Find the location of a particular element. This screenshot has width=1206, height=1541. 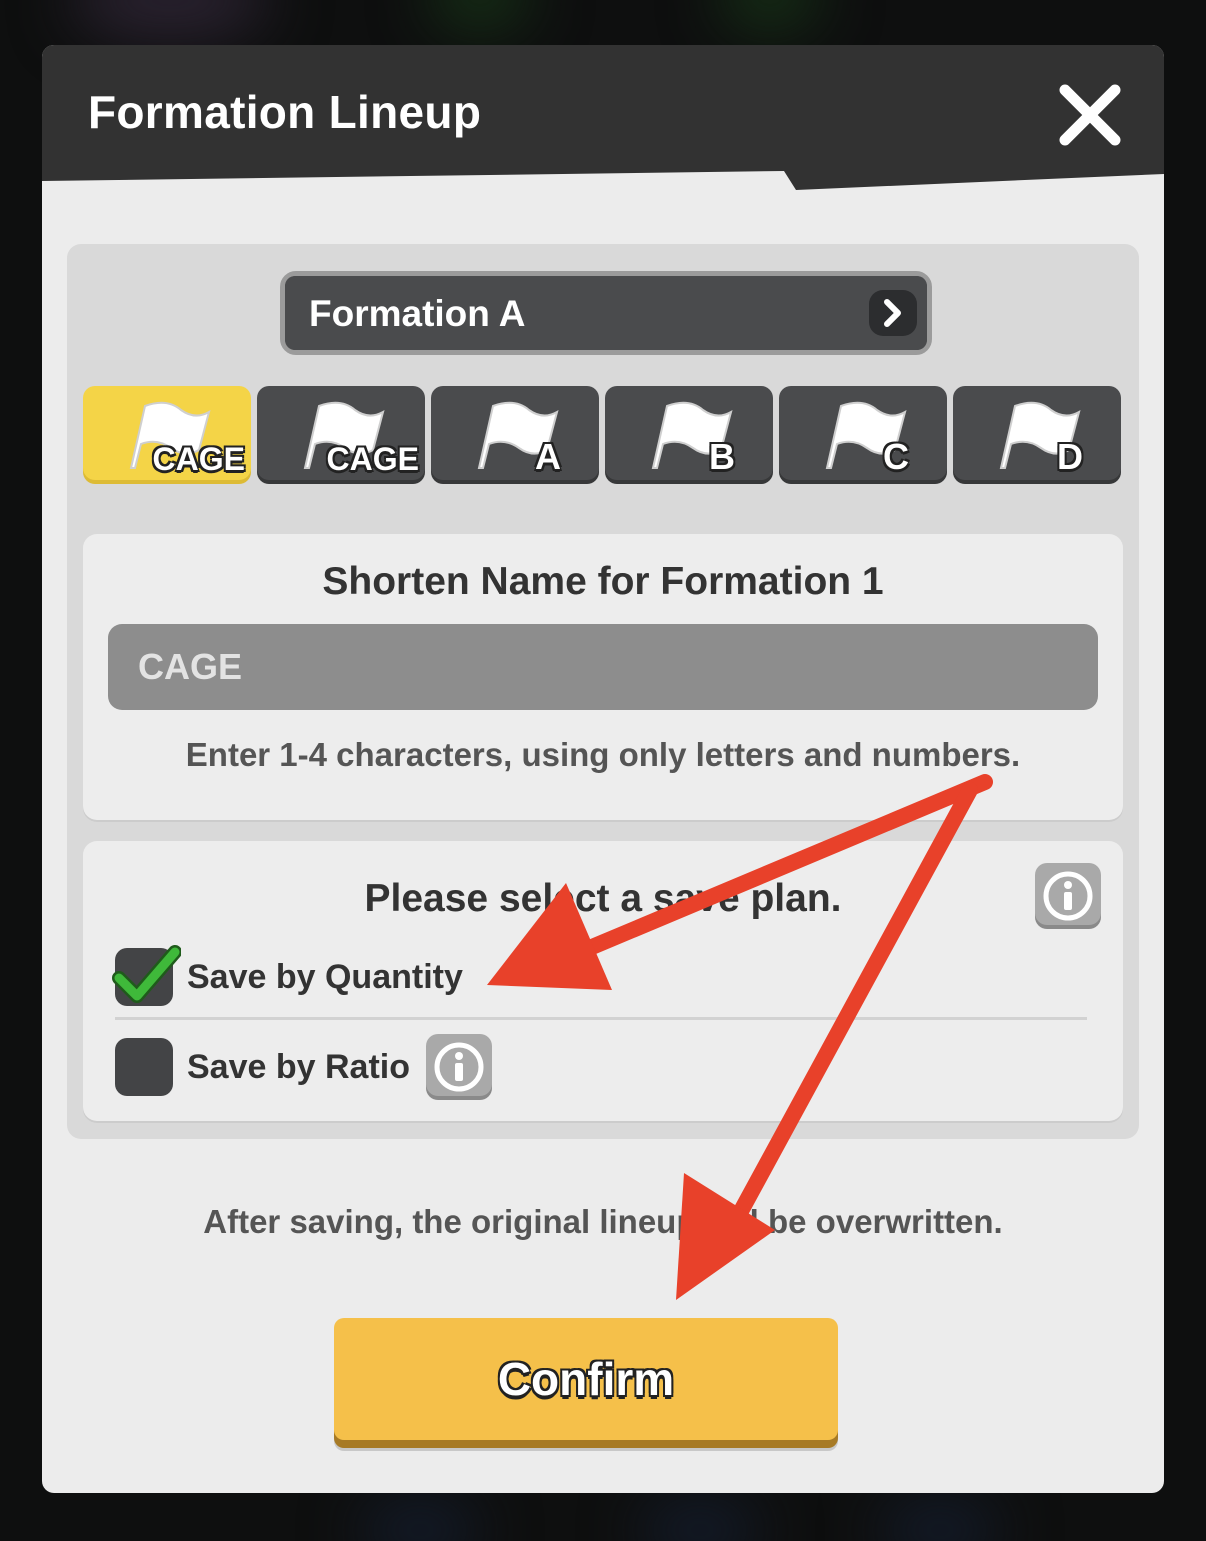

tab-label: B is located at coordinates (722, 456).